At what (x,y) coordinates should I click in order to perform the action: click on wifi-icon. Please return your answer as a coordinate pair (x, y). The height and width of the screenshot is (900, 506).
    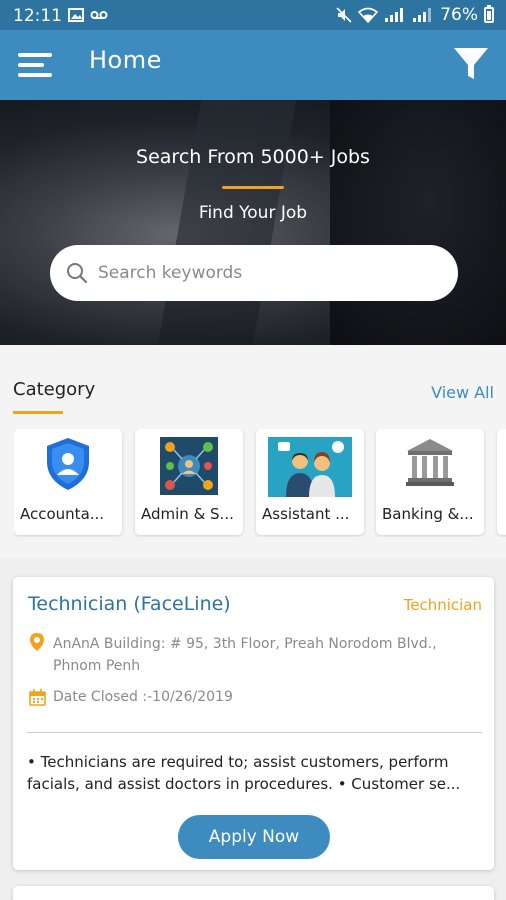
    Looking at the image, I should click on (368, 15).